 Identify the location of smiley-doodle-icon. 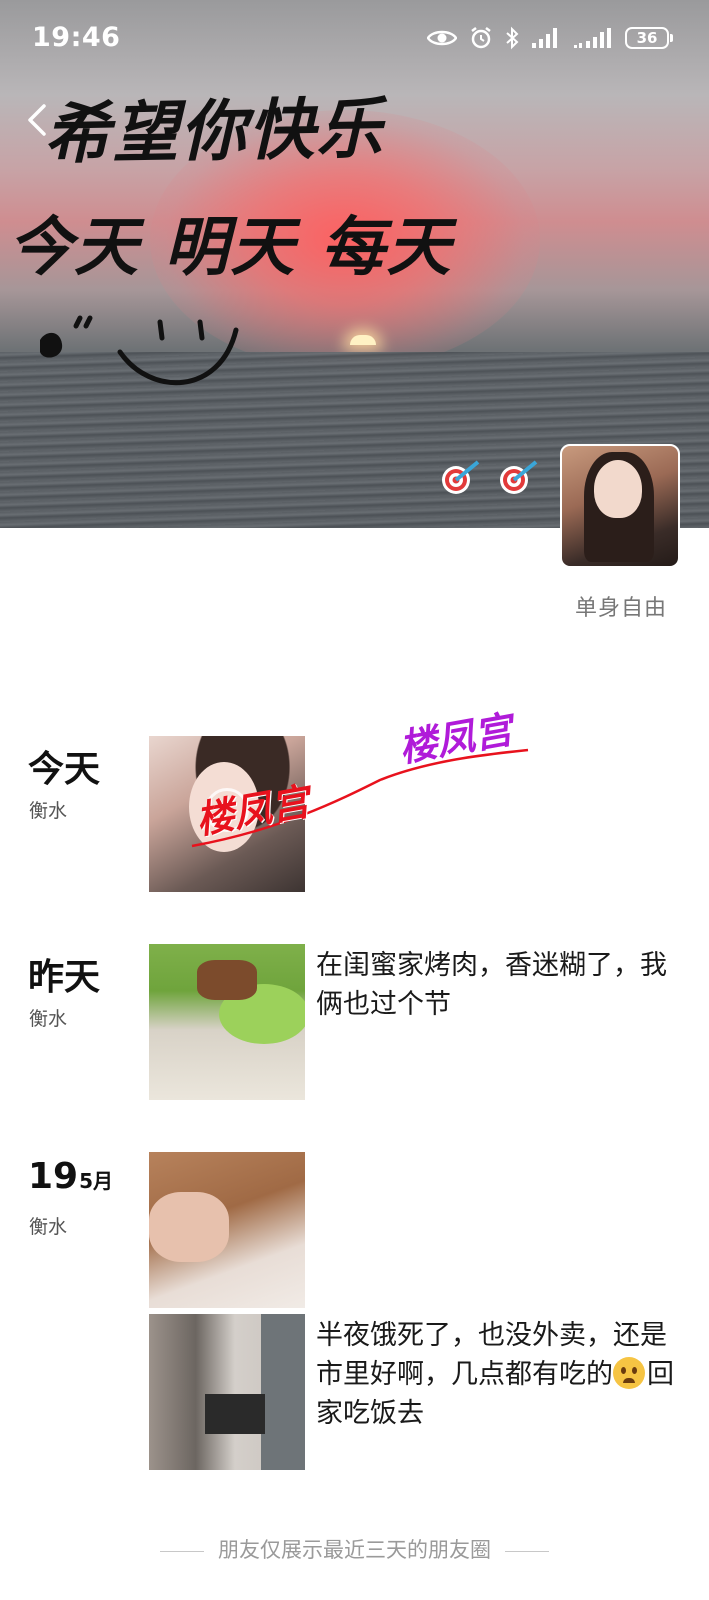
(139, 350).